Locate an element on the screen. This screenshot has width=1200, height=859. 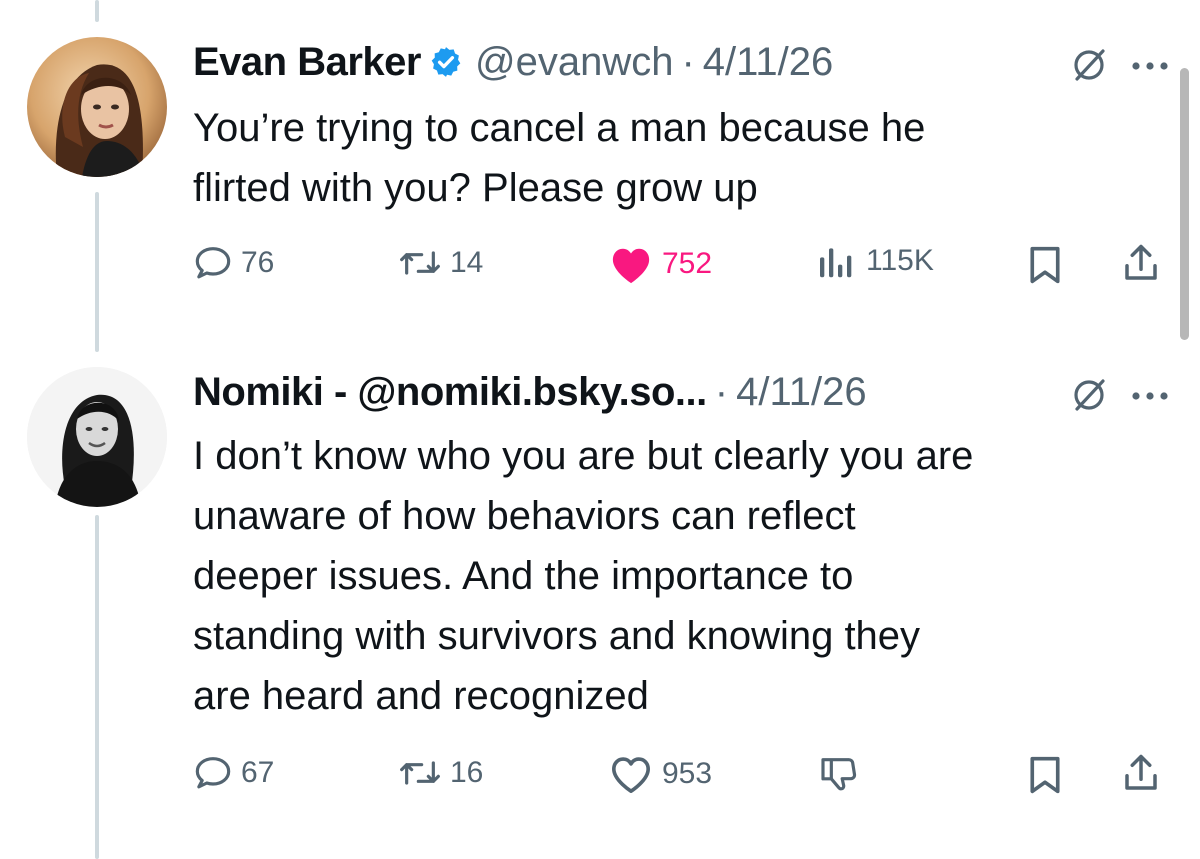
repost-count: 16 is located at coordinates (467, 772).